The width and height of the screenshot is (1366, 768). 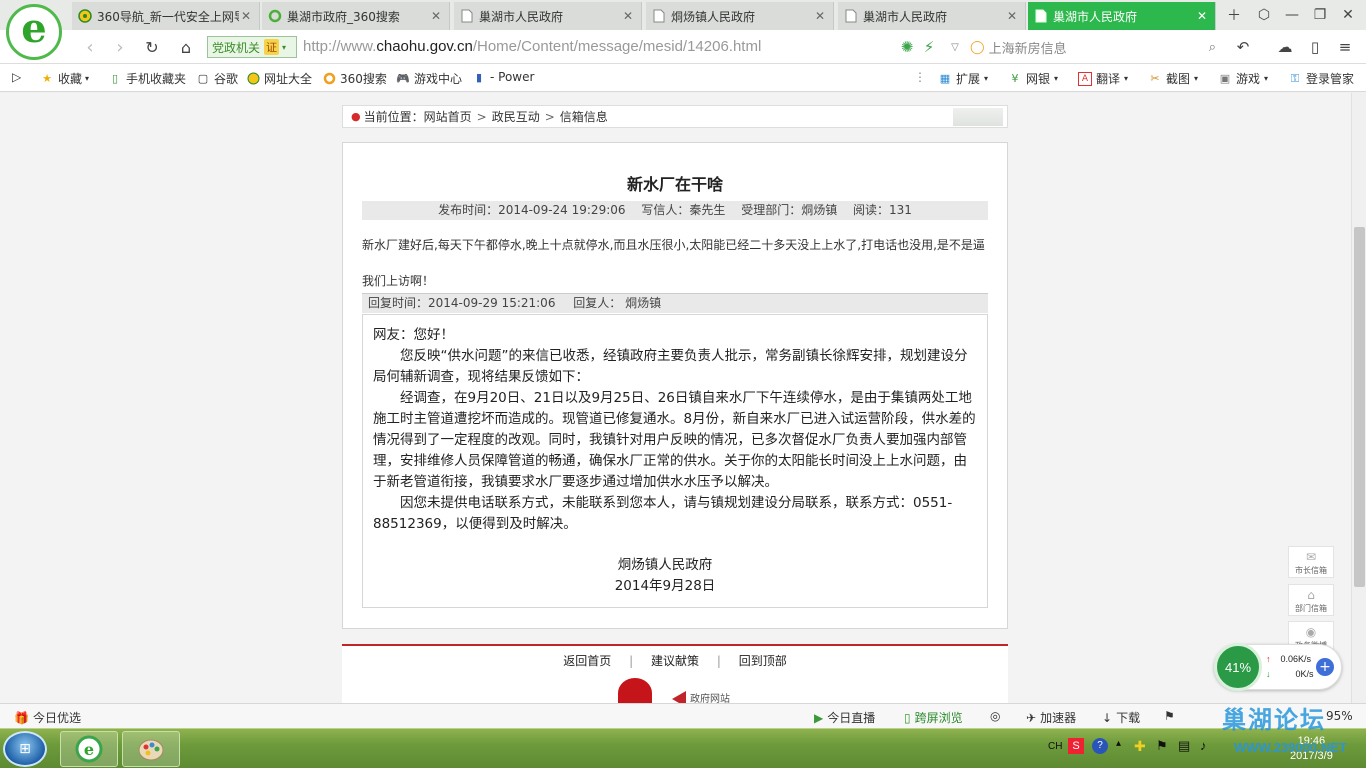 I want to click on new-tab-icon: ＋, so click(x=1234, y=15).